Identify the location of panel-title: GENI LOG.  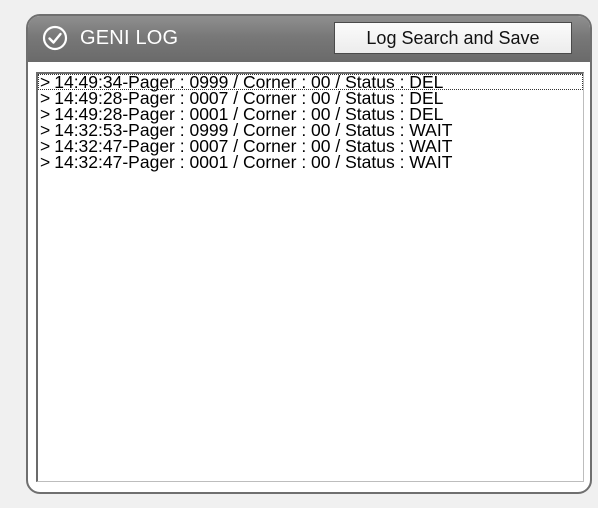
(129, 38).